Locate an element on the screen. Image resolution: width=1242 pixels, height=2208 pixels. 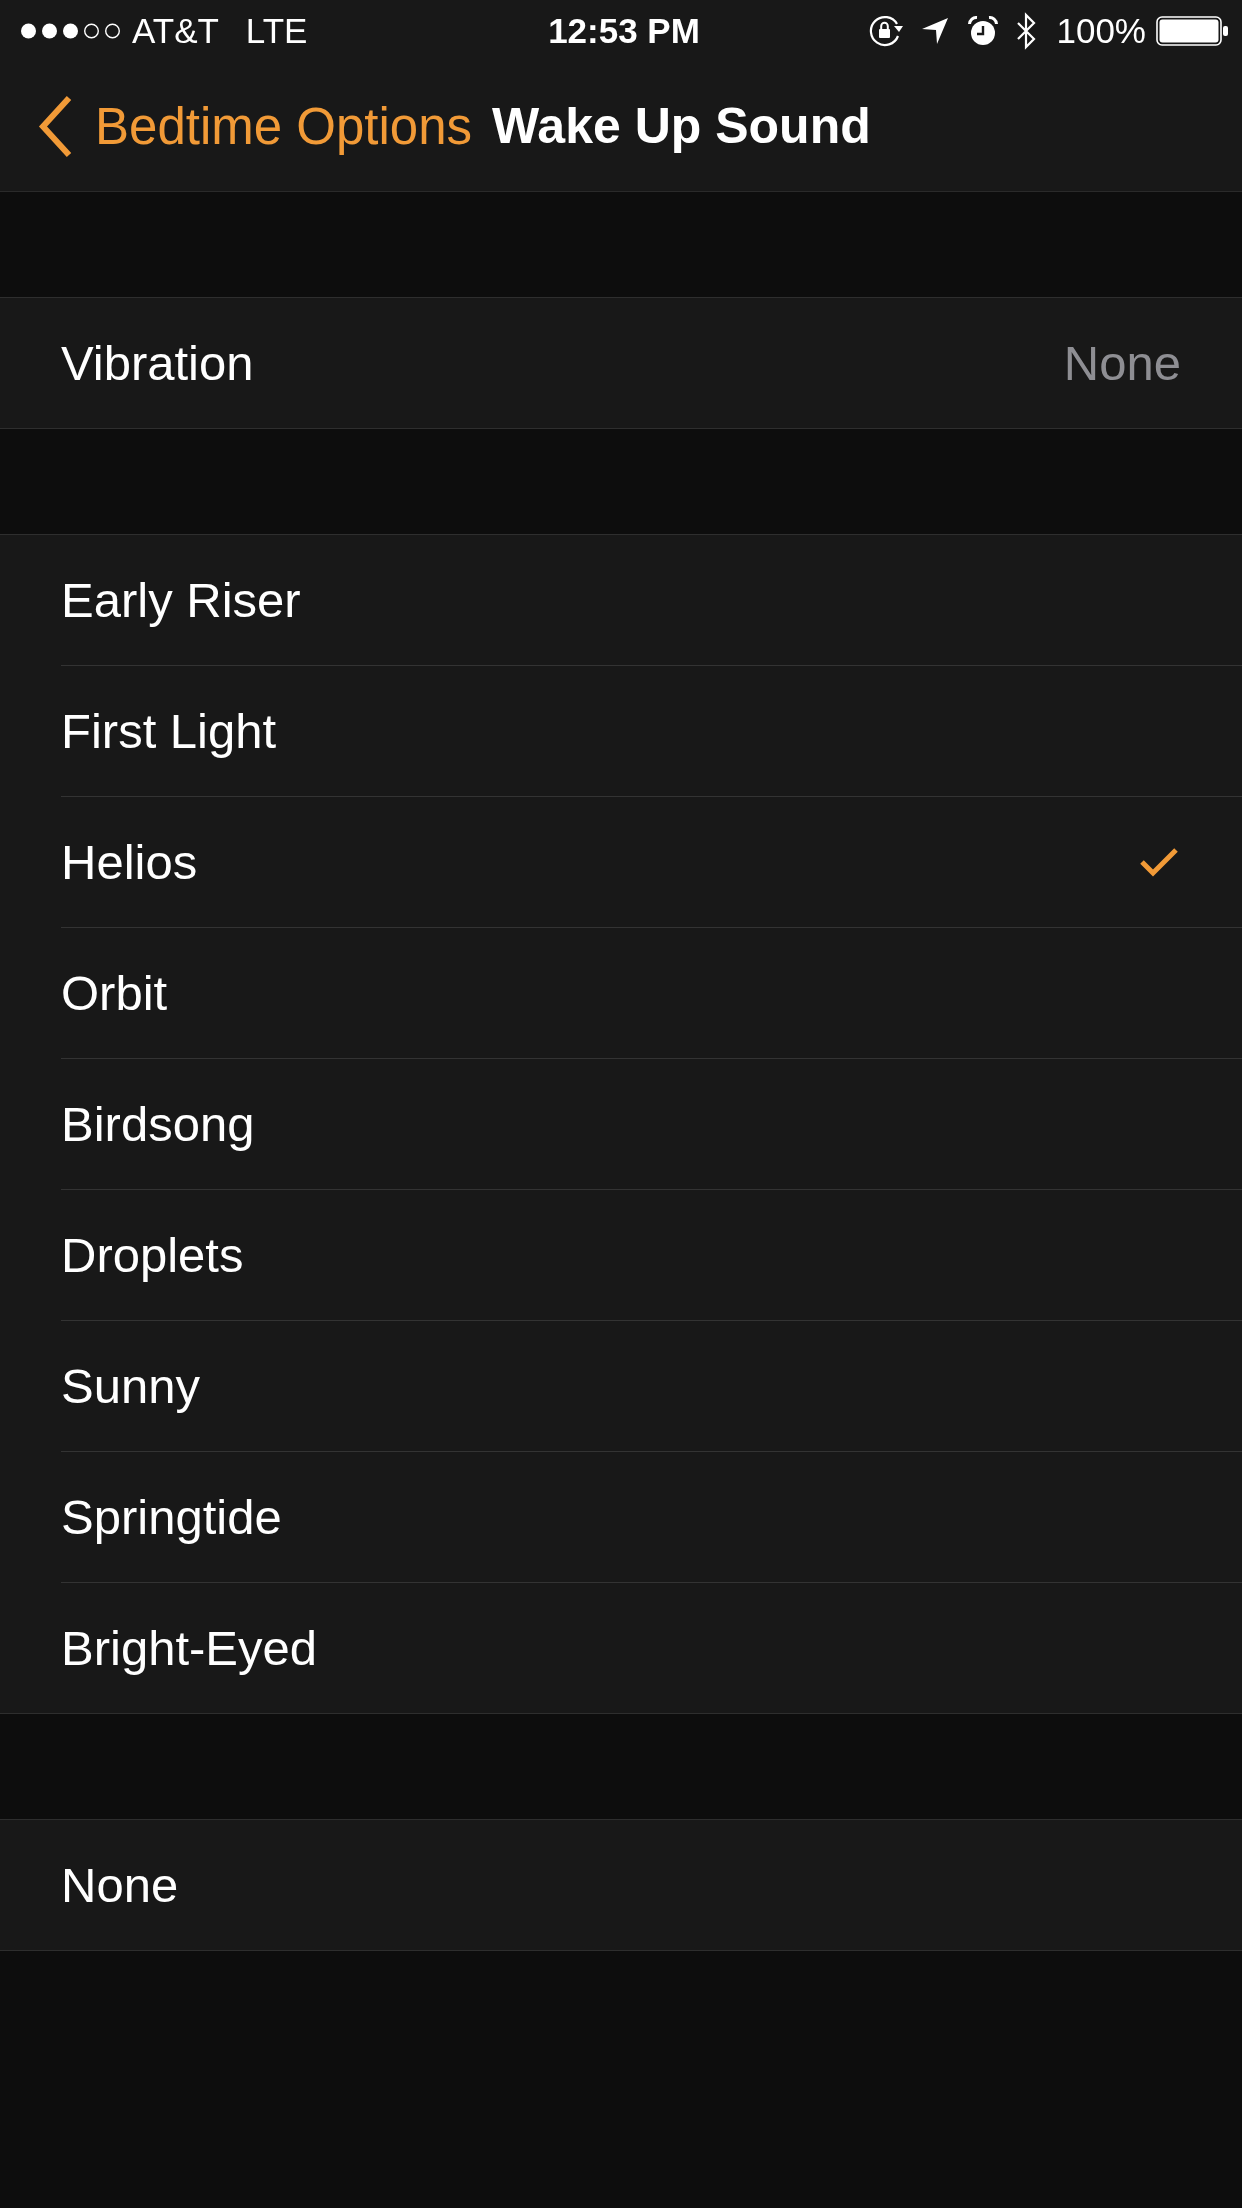
battery-percent: 100% is located at coordinates (1101, 31).